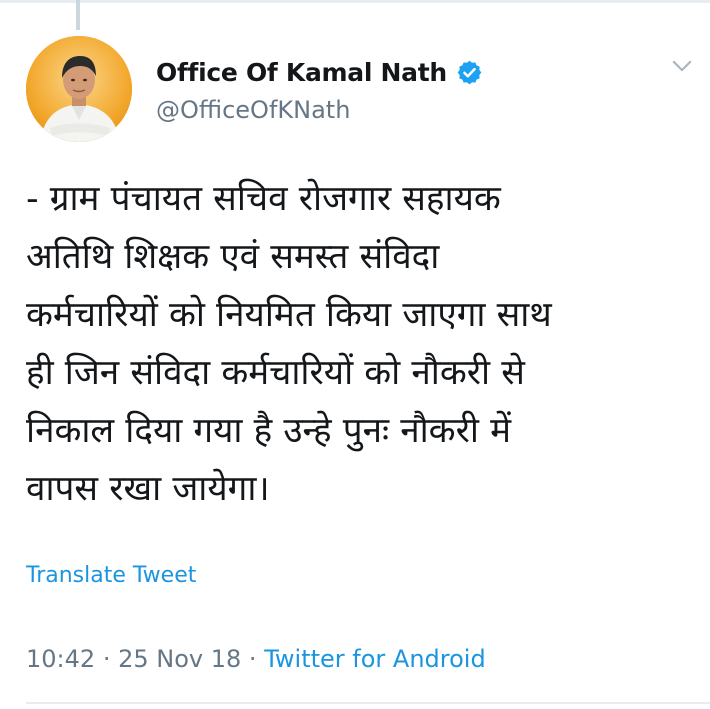  Describe the element at coordinates (180, 659) in the screenshot. I see `tweet-date: 25 Nov 18` at that location.